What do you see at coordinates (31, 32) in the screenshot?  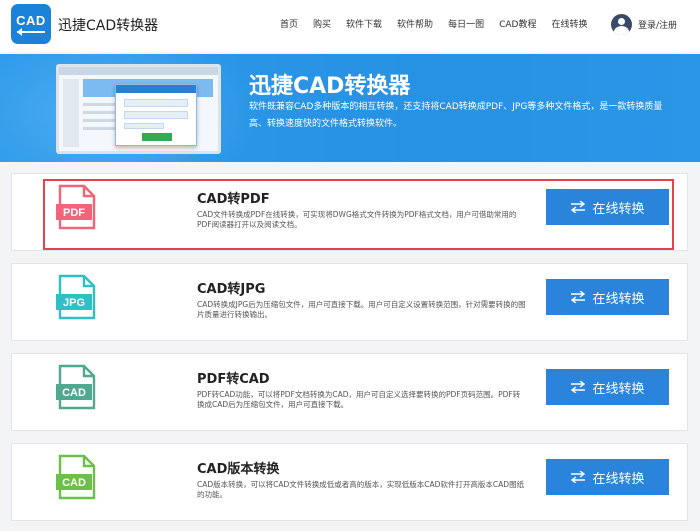 I see `logo-arrow-icon` at bounding box center [31, 32].